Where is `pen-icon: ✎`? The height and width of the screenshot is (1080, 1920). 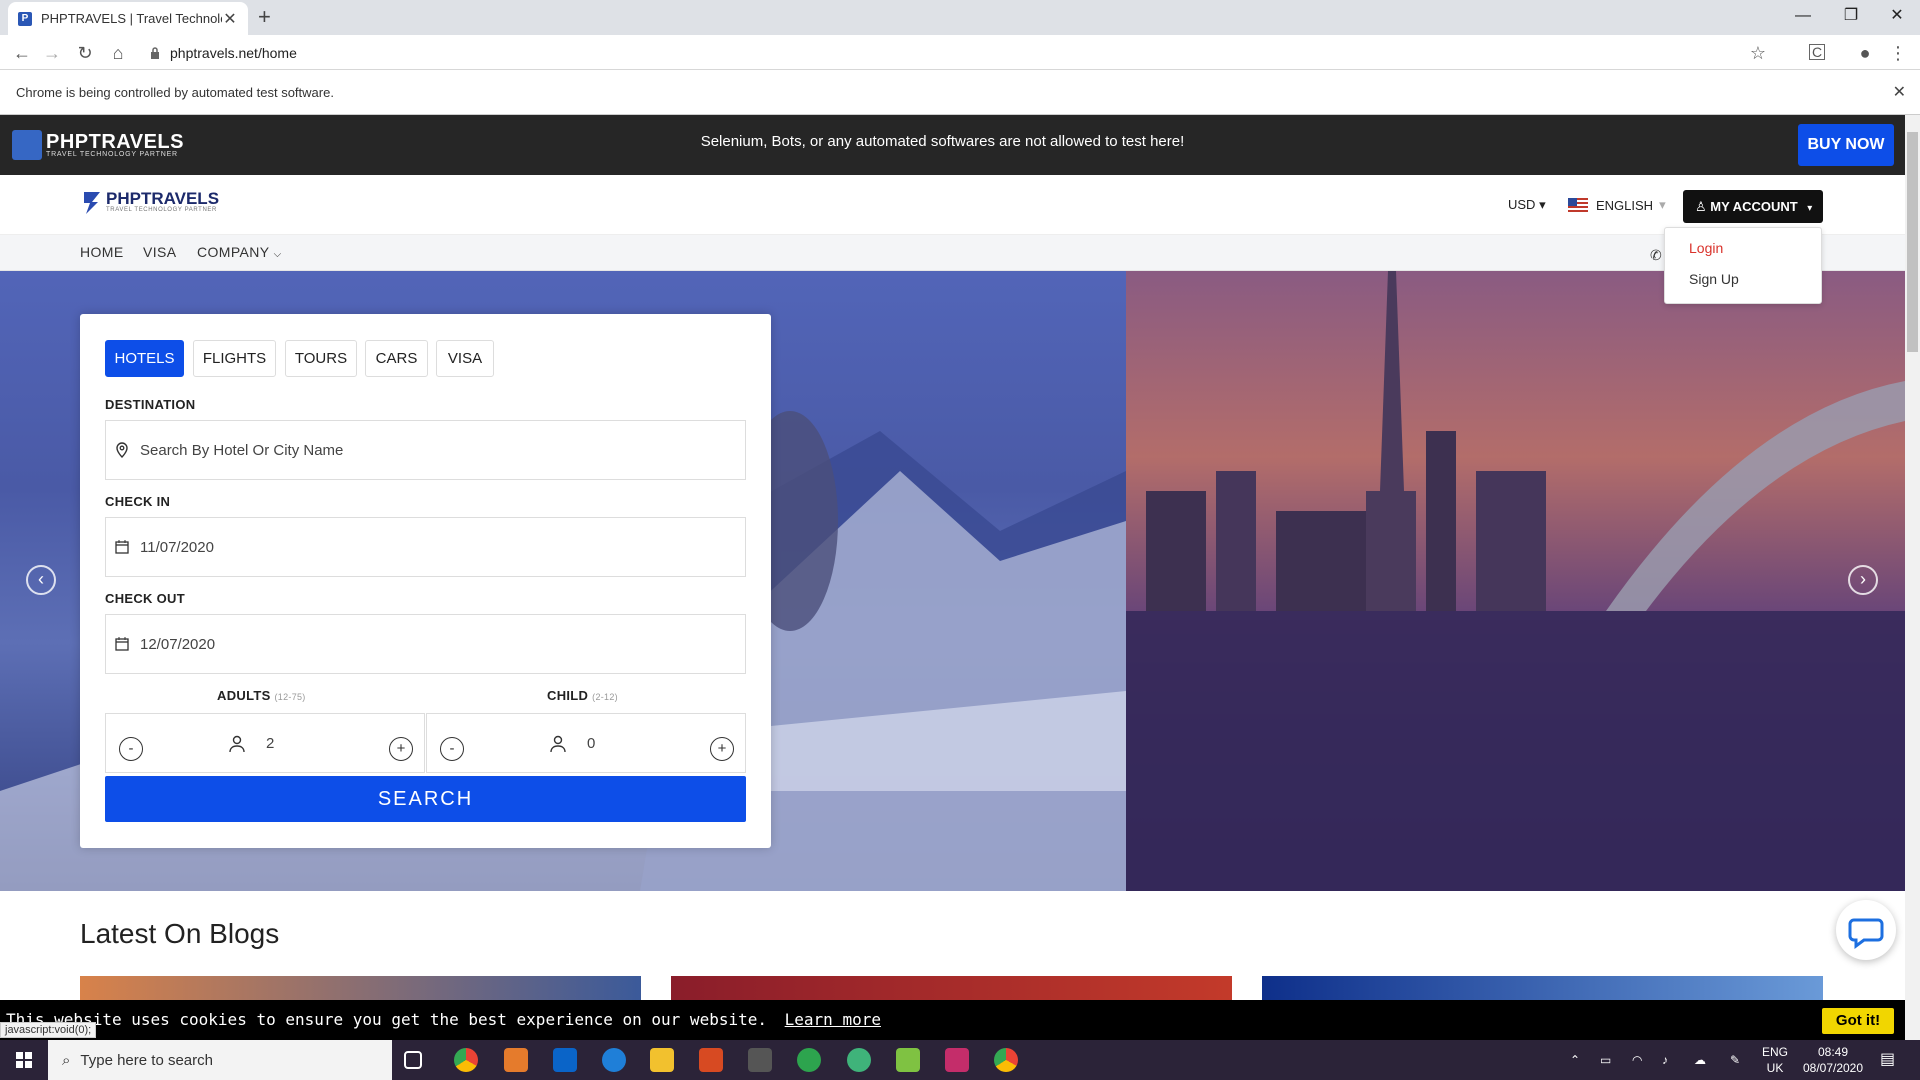 pen-icon: ✎ is located at coordinates (1735, 1060).